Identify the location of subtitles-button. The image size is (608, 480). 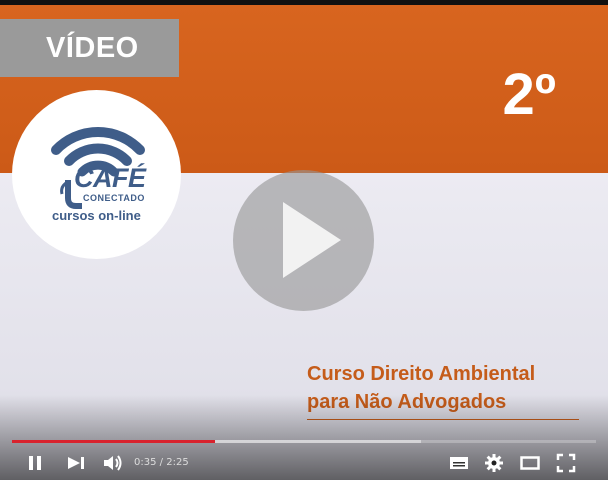
(459, 463).